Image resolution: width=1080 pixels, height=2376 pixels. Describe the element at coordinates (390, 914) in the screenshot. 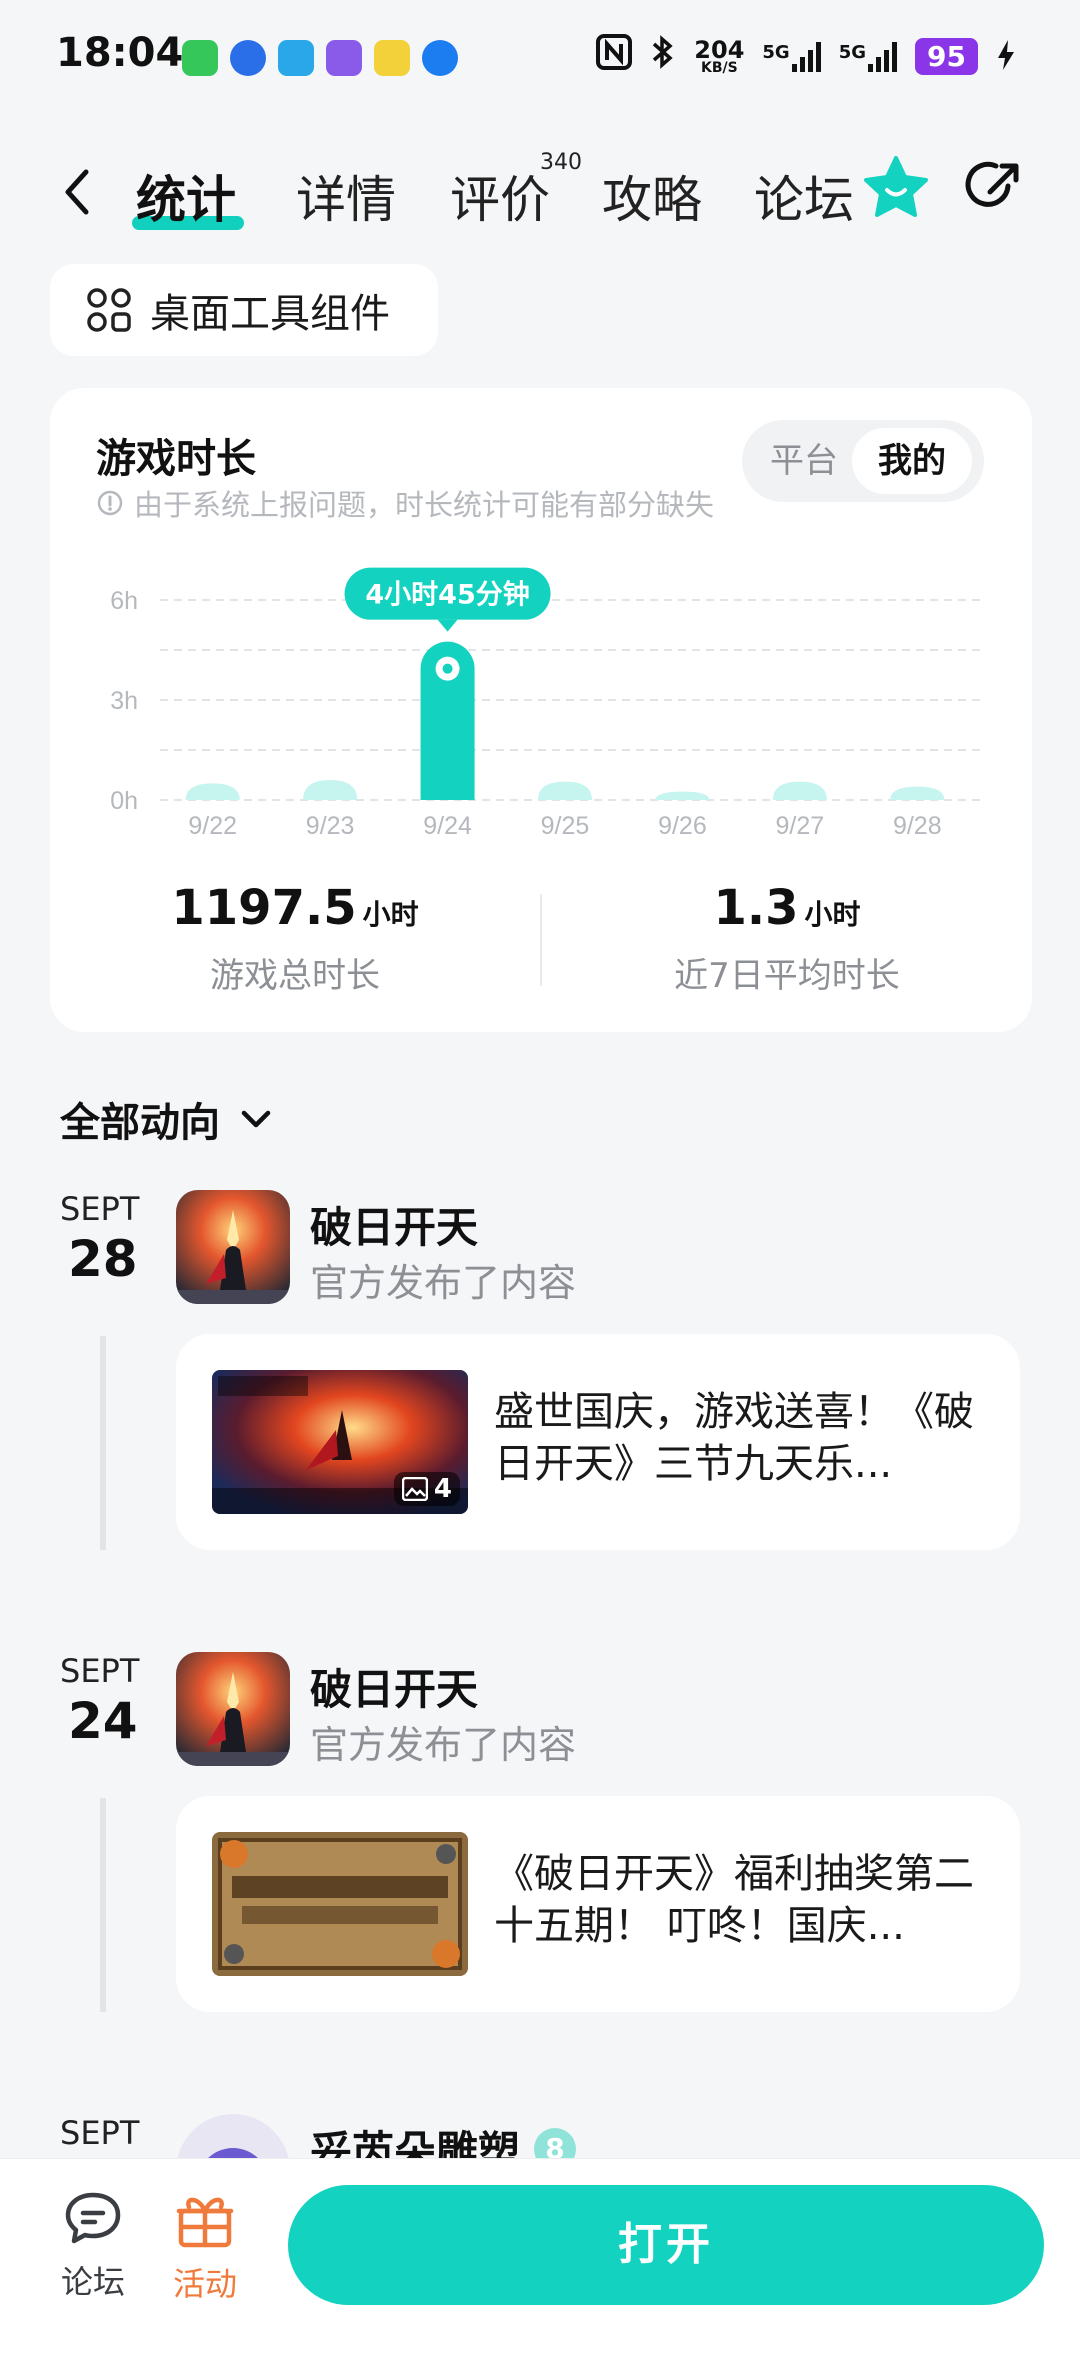

I see `total-time-unit: 小时` at that location.